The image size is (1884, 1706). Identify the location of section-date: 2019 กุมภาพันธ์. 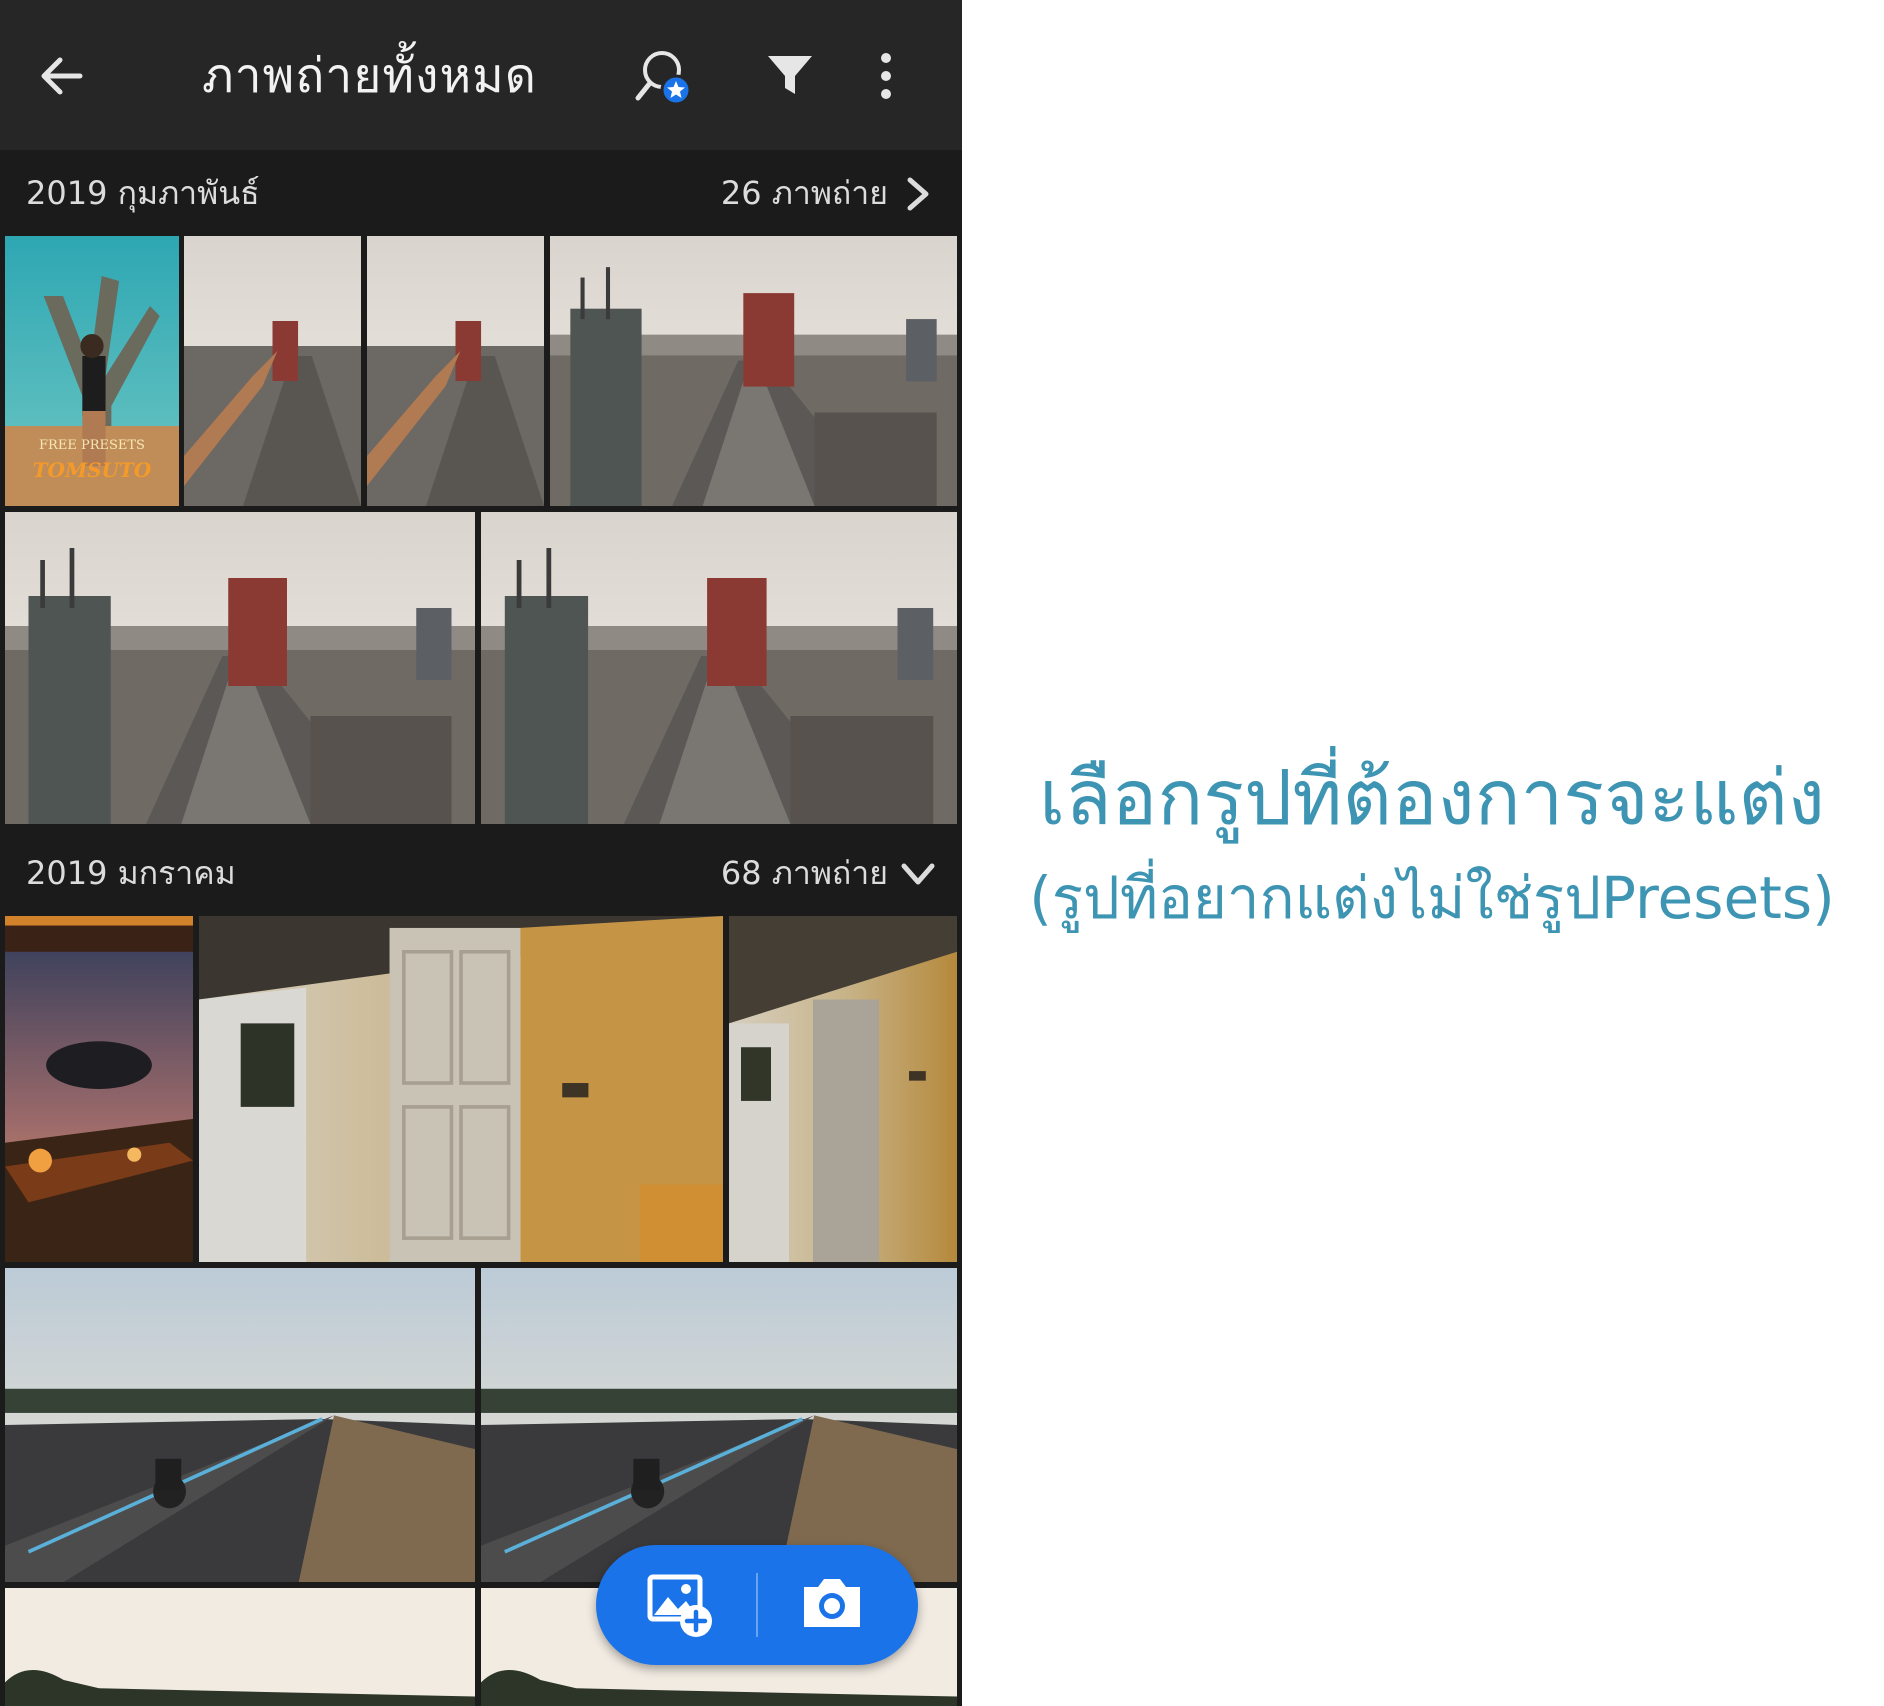
(143, 193).